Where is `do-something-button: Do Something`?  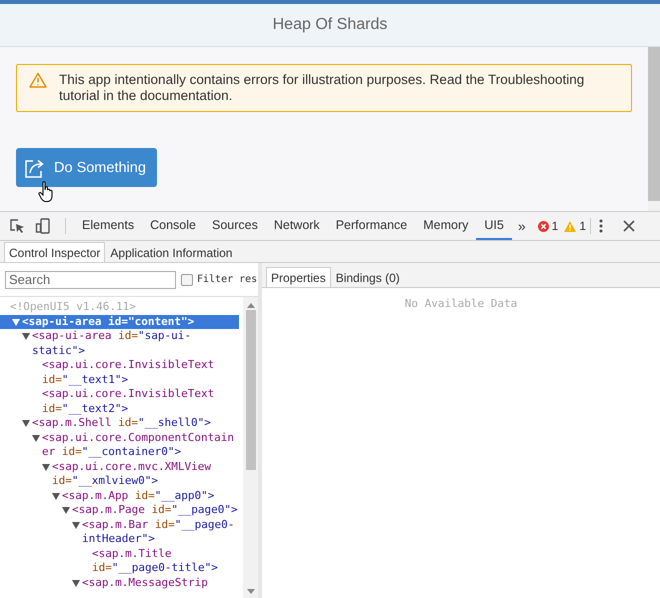
do-something-button: Do Something is located at coordinates (86, 167).